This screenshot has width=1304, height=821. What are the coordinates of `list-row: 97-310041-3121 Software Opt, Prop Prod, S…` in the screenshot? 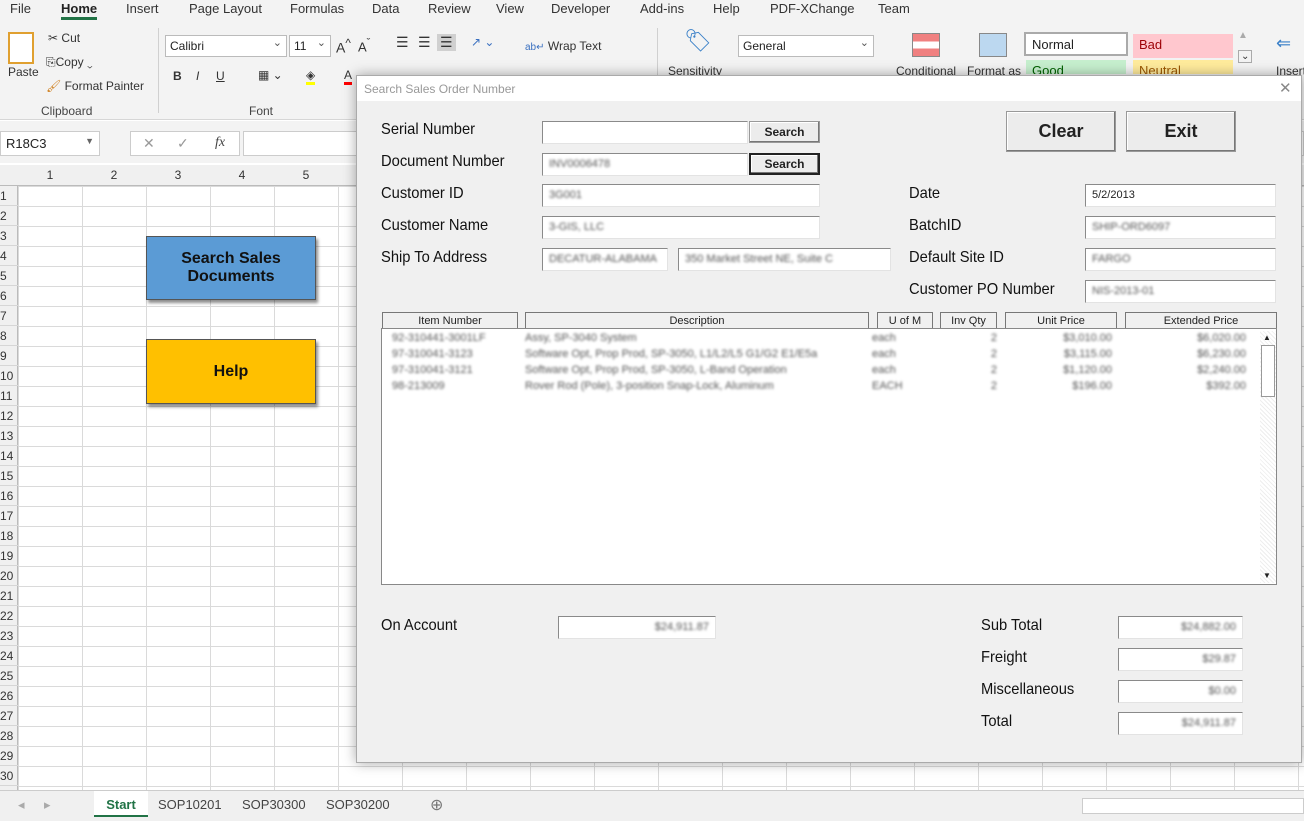 It's located at (820, 372).